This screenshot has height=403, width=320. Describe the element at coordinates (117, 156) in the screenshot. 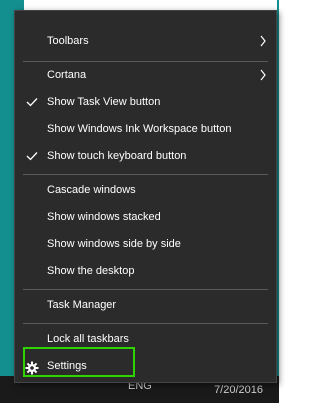

I see `menu-item-show-touch-keyboard-button-label: Show touch keyboard button` at that location.